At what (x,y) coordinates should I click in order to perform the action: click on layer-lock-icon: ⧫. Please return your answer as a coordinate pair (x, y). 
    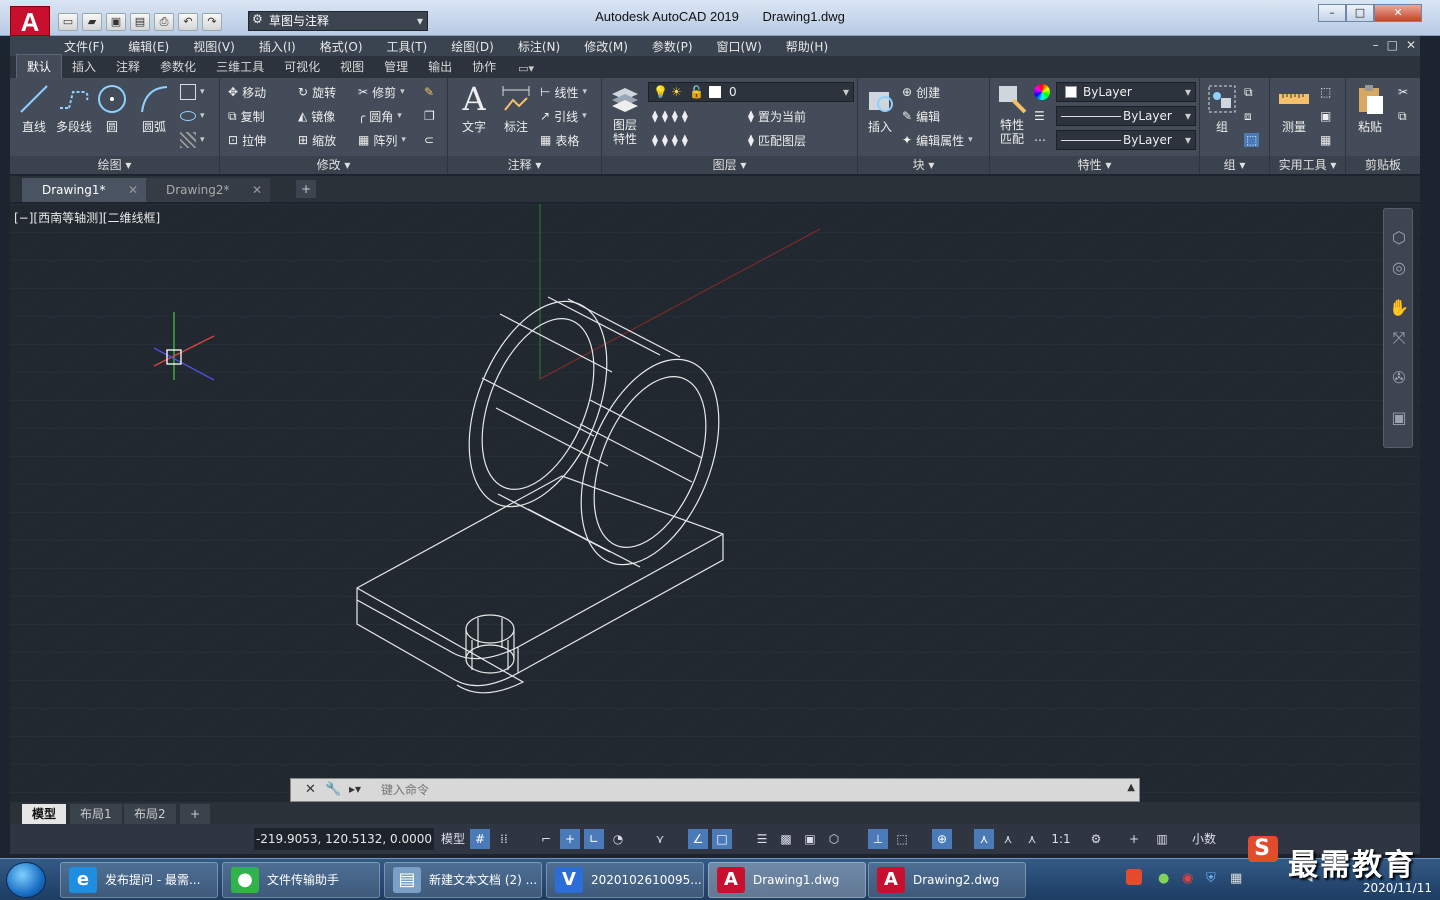
    Looking at the image, I should click on (685, 116).